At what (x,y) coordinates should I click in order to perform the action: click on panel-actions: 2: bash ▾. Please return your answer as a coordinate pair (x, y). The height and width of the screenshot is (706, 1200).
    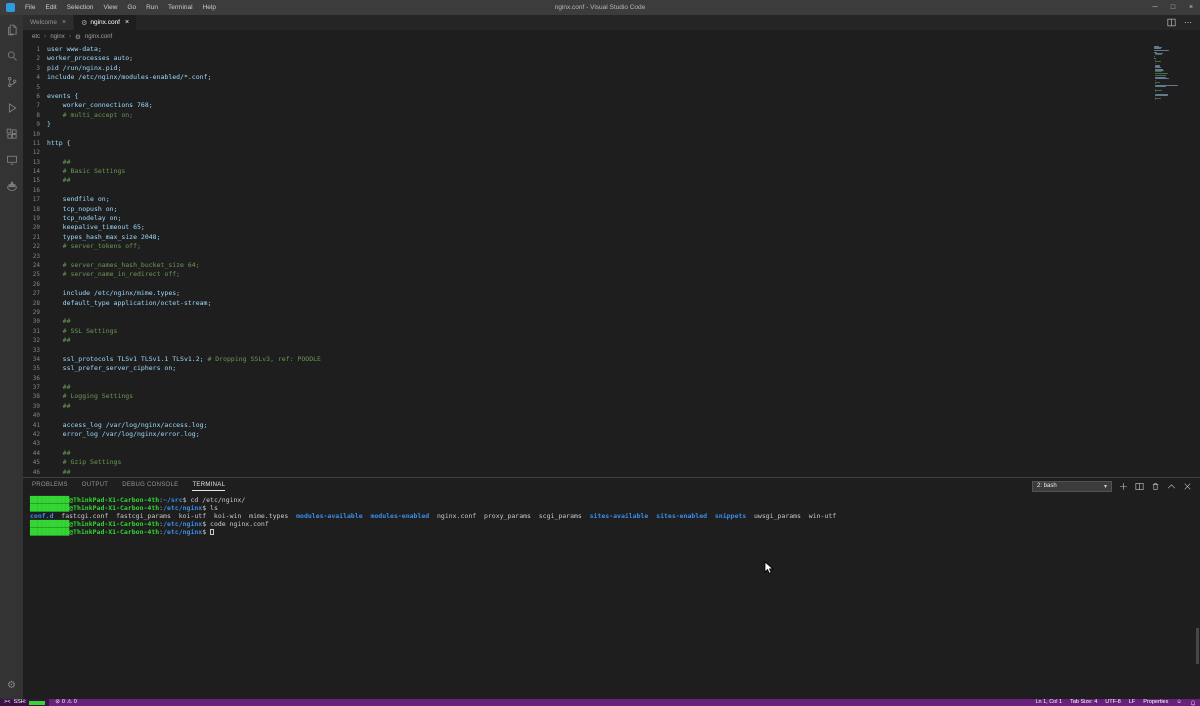
    Looking at the image, I should click on (1112, 486).